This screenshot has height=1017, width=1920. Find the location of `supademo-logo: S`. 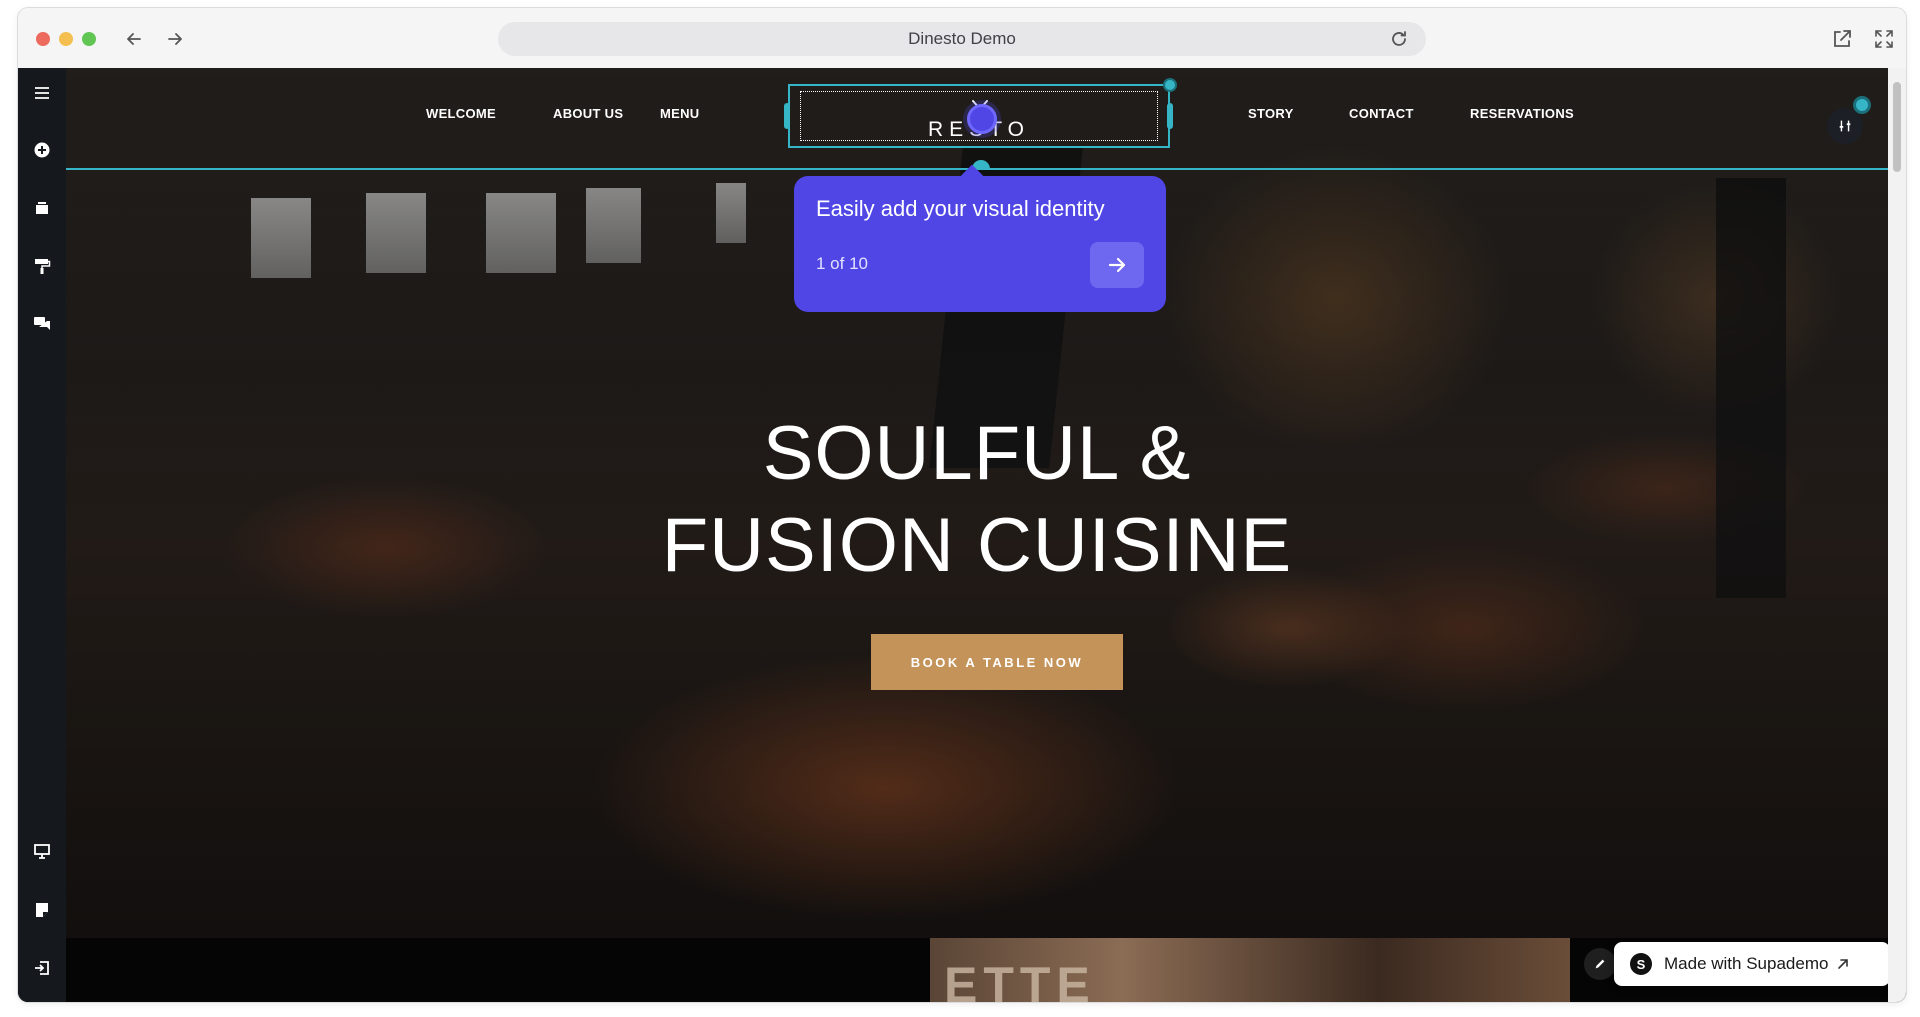

supademo-logo: S is located at coordinates (1641, 964).